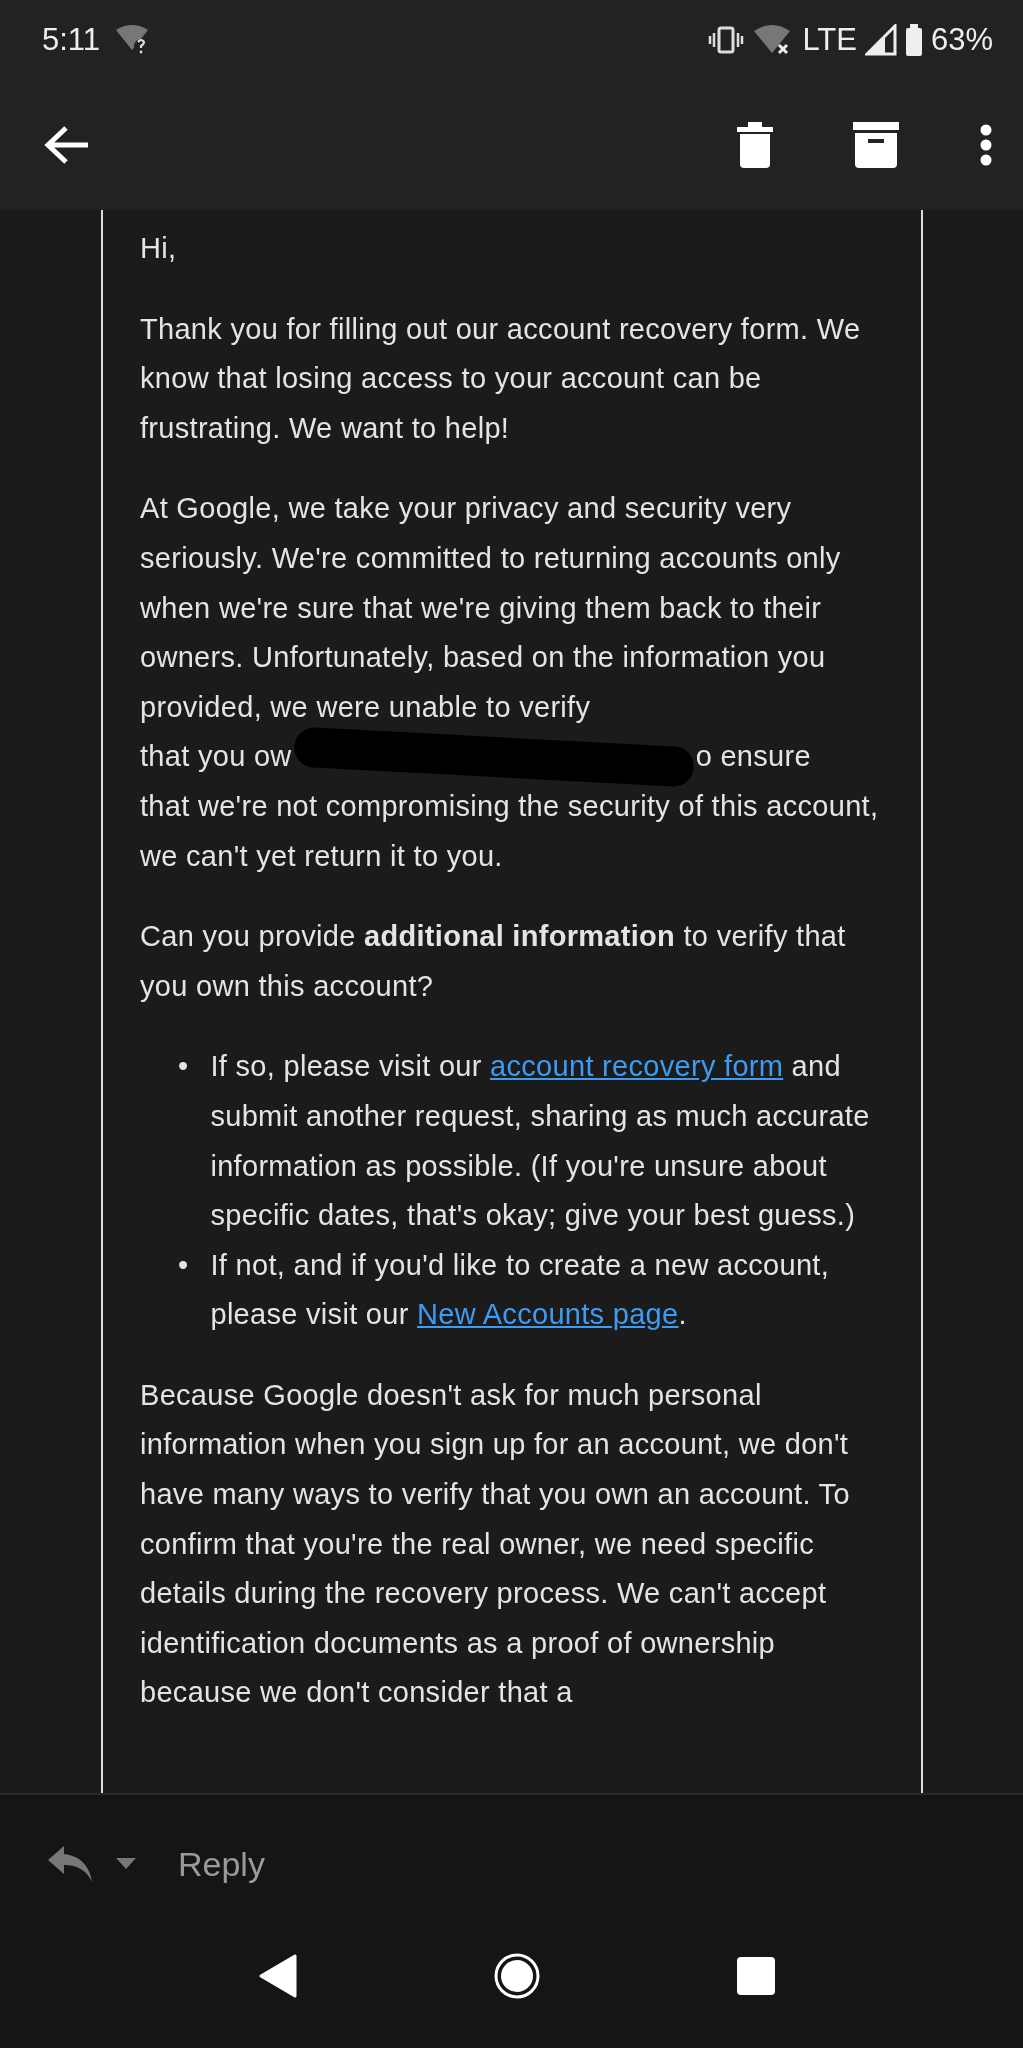 This screenshot has height=2048, width=1023. Describe the element at coordinates (540, 1141) in the screenshot. I see `list-item-text: If so, please visit our account recovery form and submit another request, sharing as much accurate information as possible. (If you're unsure about specific dates, that's okay; give your best guess.)` at that location.